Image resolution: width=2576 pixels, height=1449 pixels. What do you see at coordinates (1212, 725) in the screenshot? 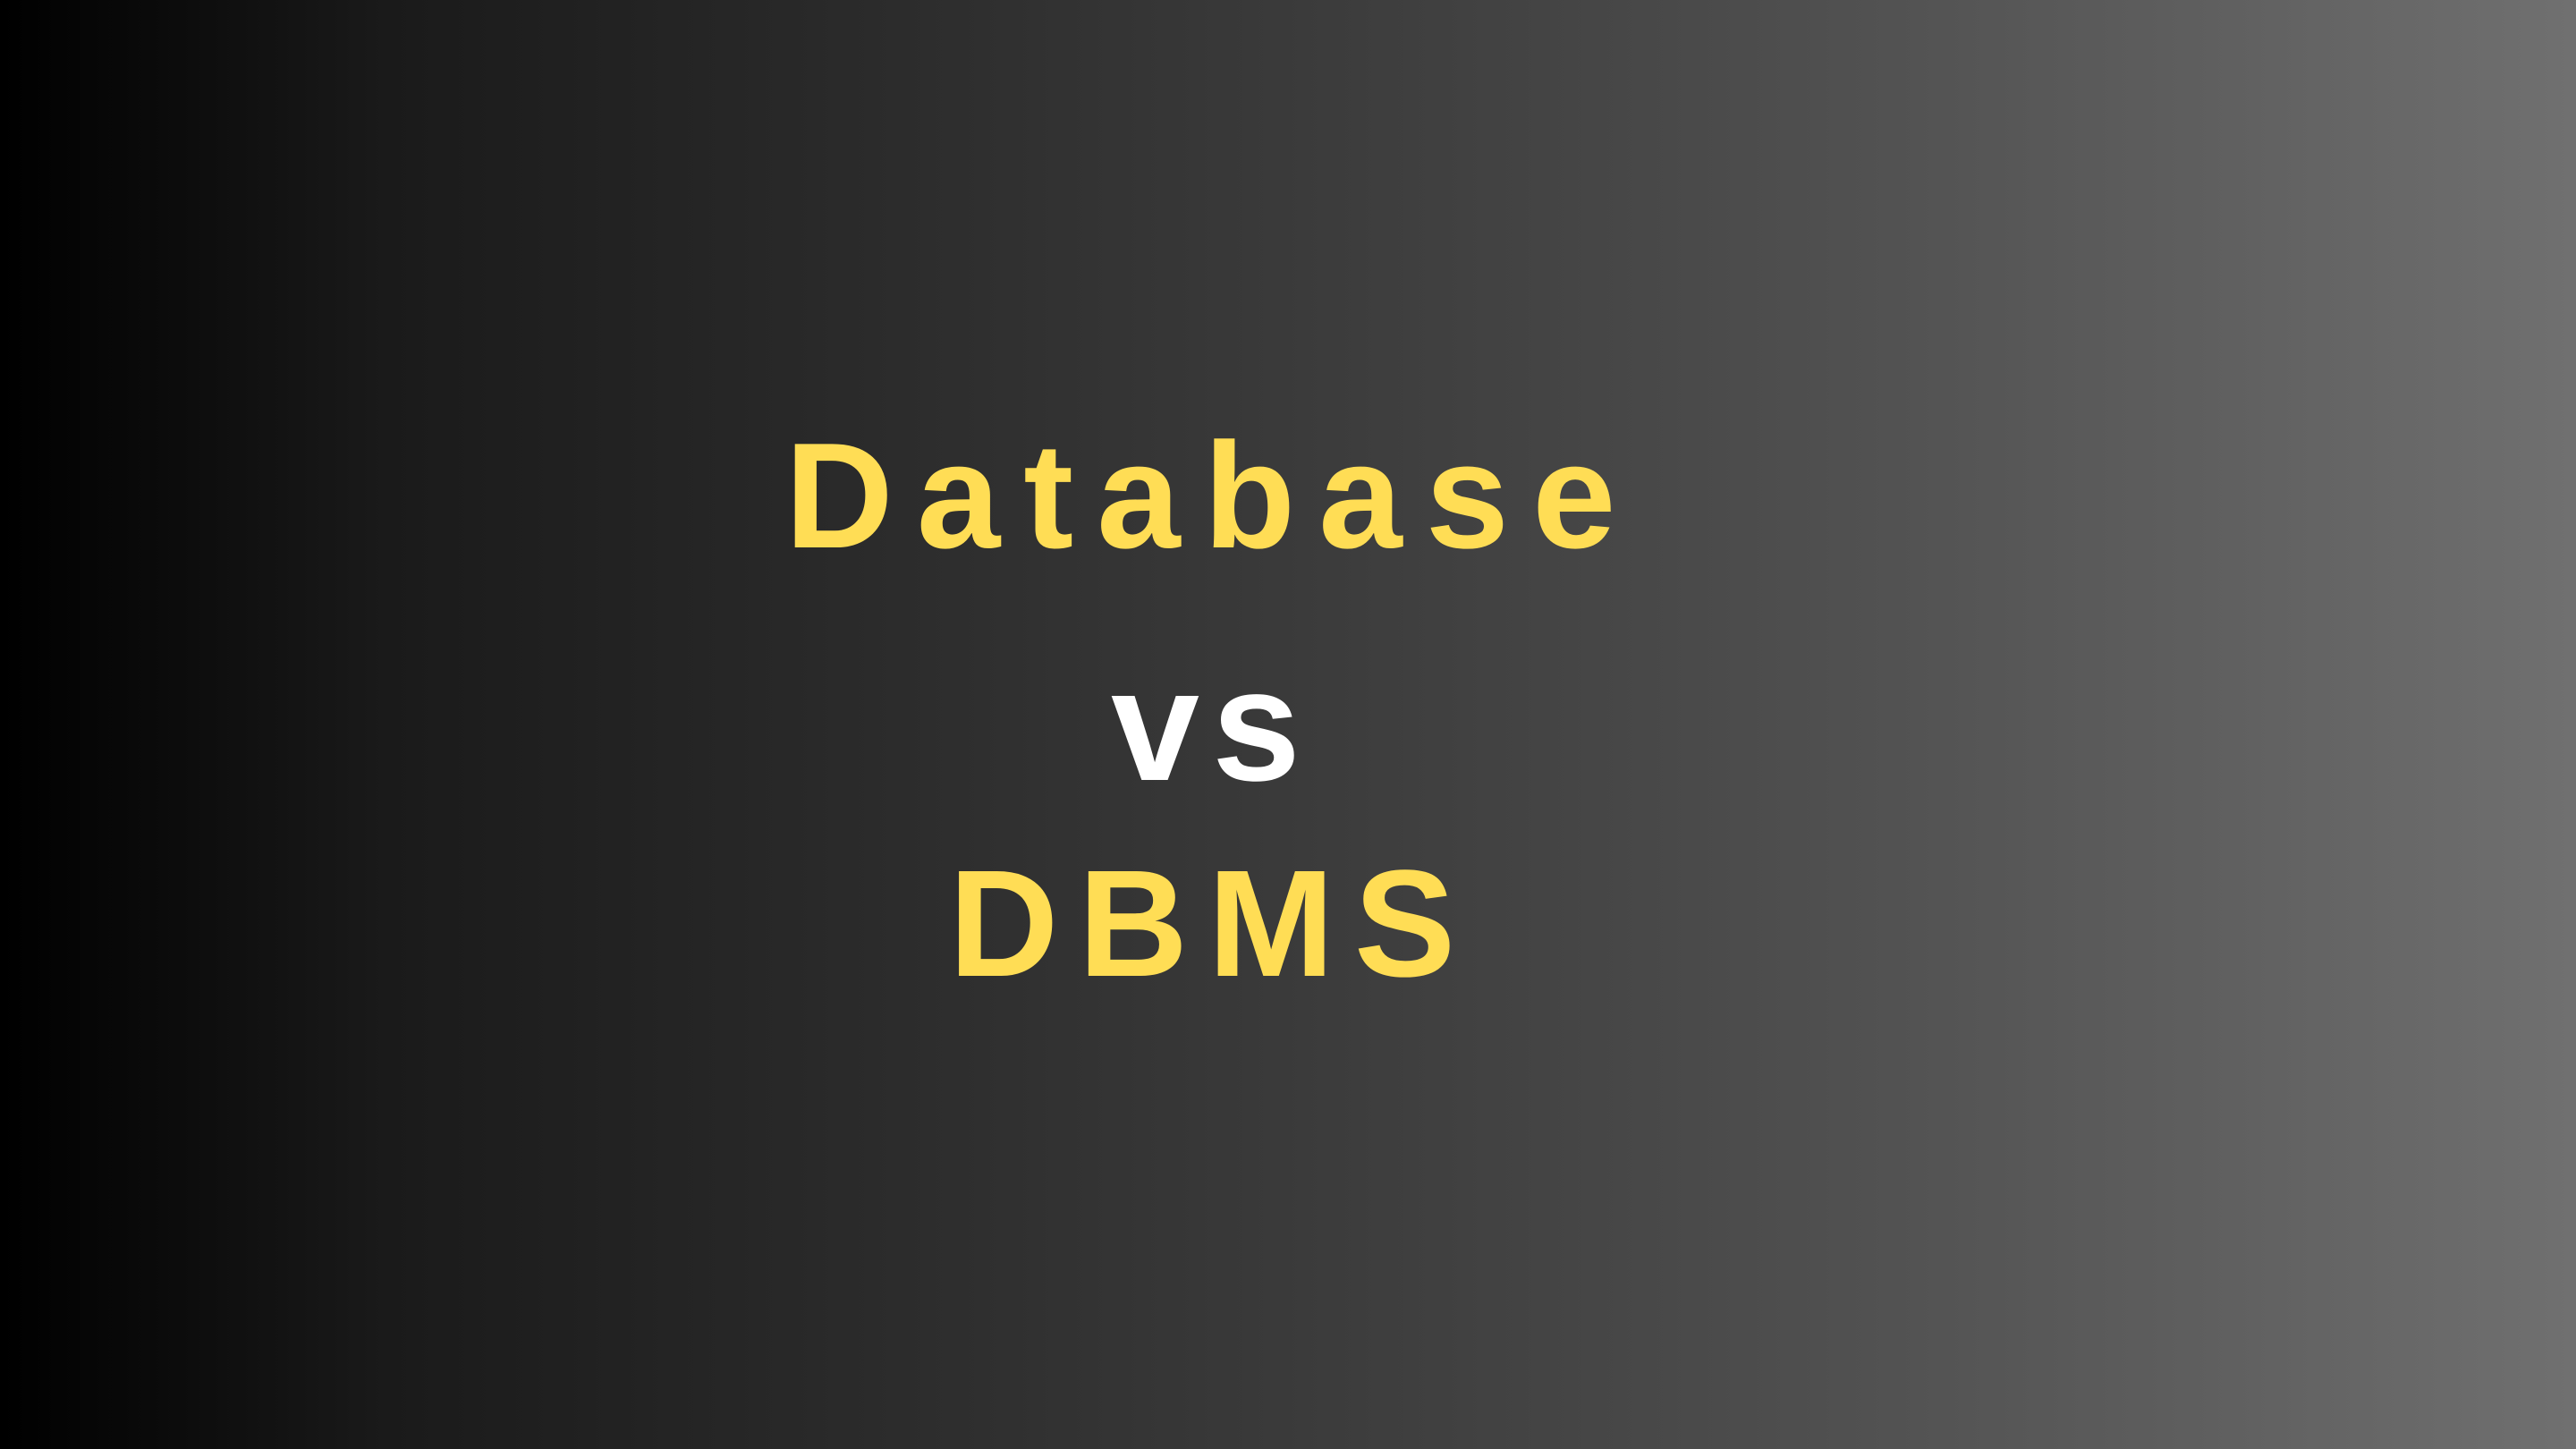
I see `title-vs: vs` at bounding box center [1212, 725].